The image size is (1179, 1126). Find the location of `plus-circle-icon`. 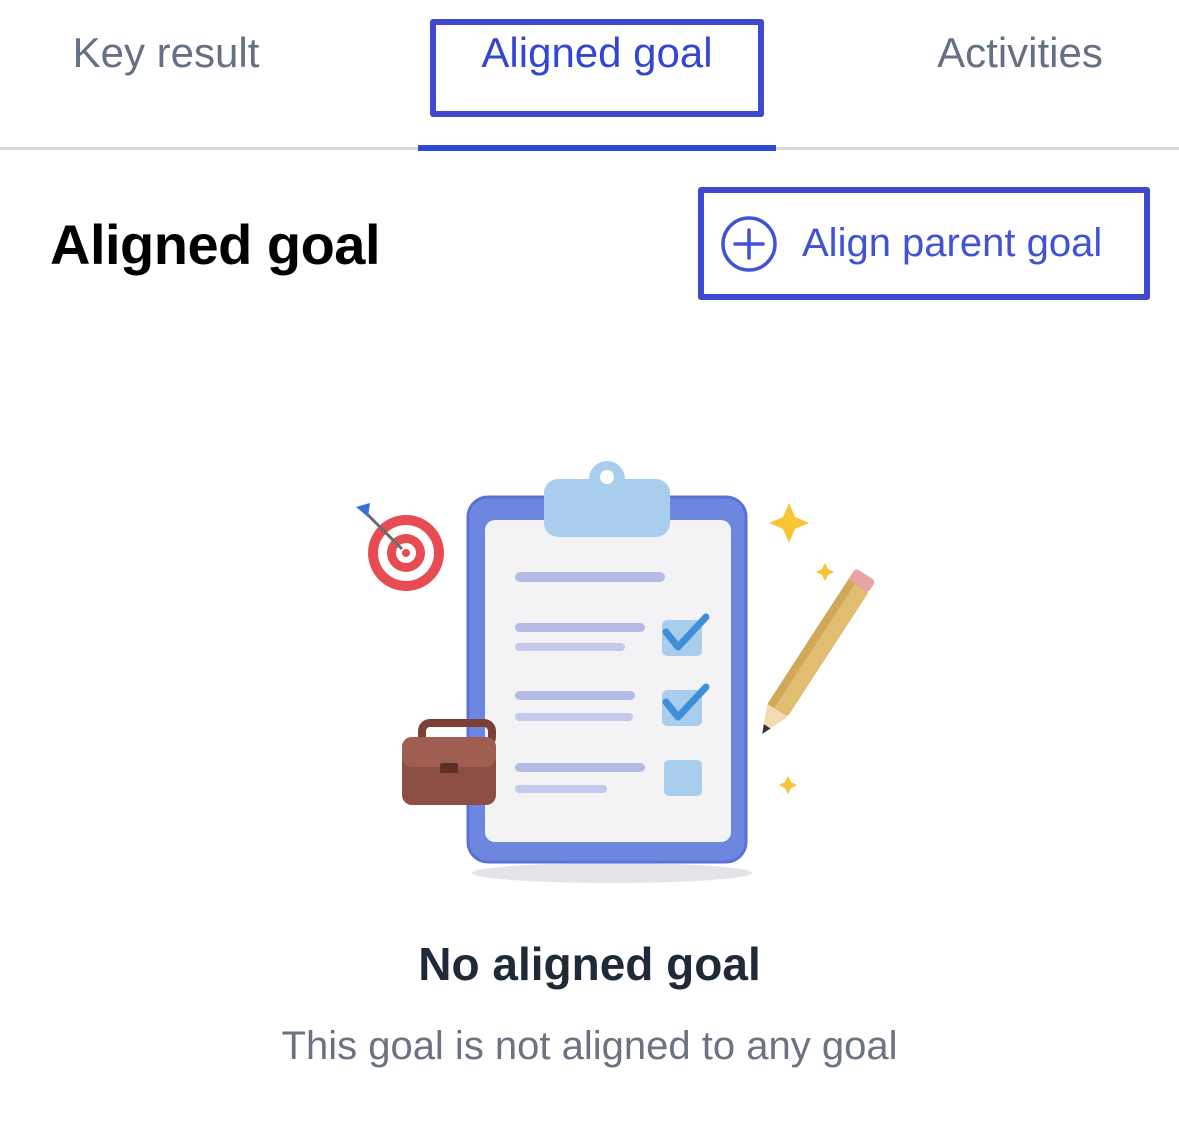

plus-circle-icon is located at coordinates (749, 243).